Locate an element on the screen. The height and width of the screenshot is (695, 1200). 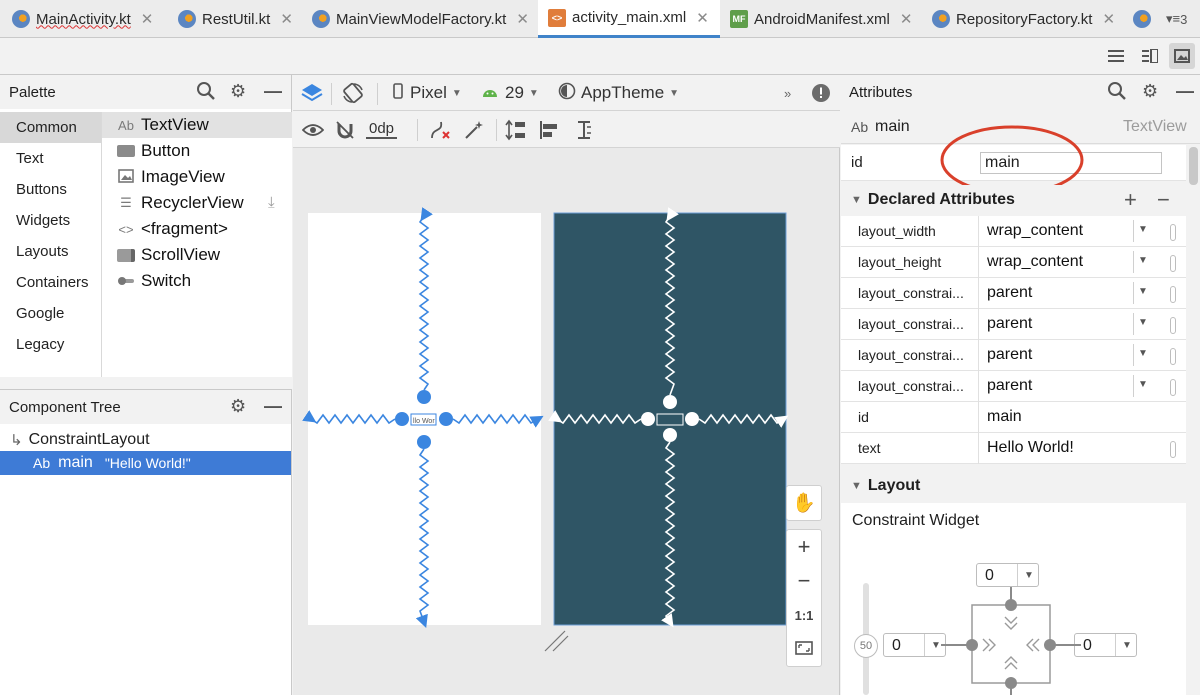
blueprint-handle-bottom is located at coordinates (670, 435).